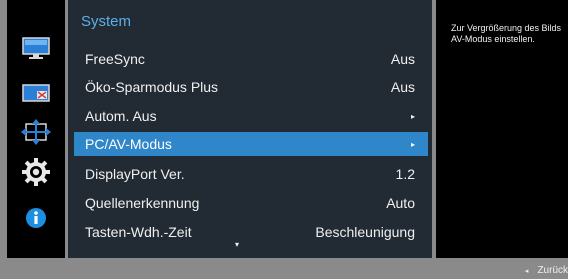 The width and height of the screenshot is (568, 279). I want to click on menu-item-source-detection: Quellenerkennung Auto, so click(251, 203).